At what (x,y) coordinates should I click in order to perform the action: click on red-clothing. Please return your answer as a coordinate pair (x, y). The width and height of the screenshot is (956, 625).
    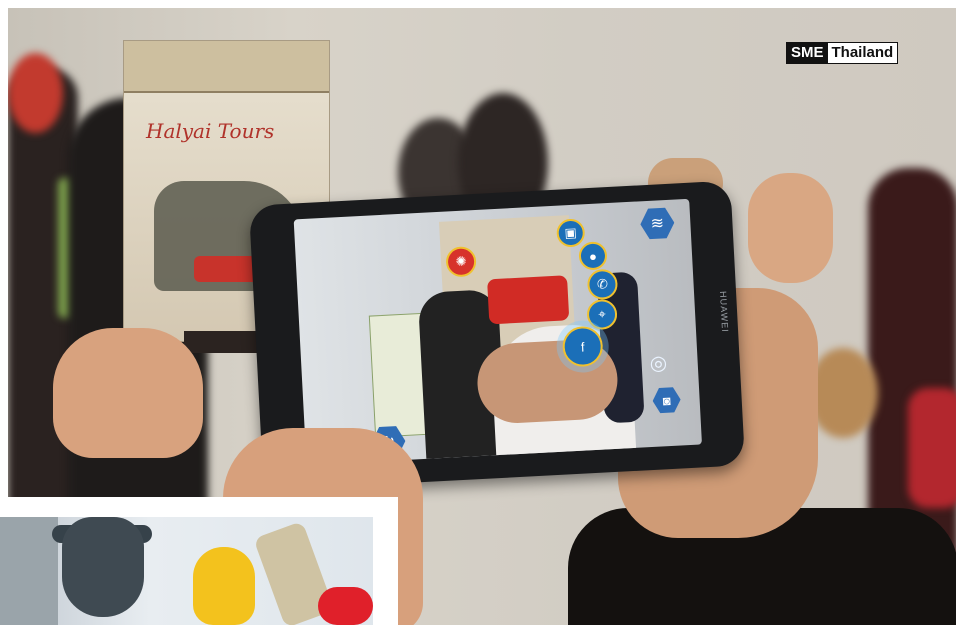
    Looking at the image, I should click on (932, 448).